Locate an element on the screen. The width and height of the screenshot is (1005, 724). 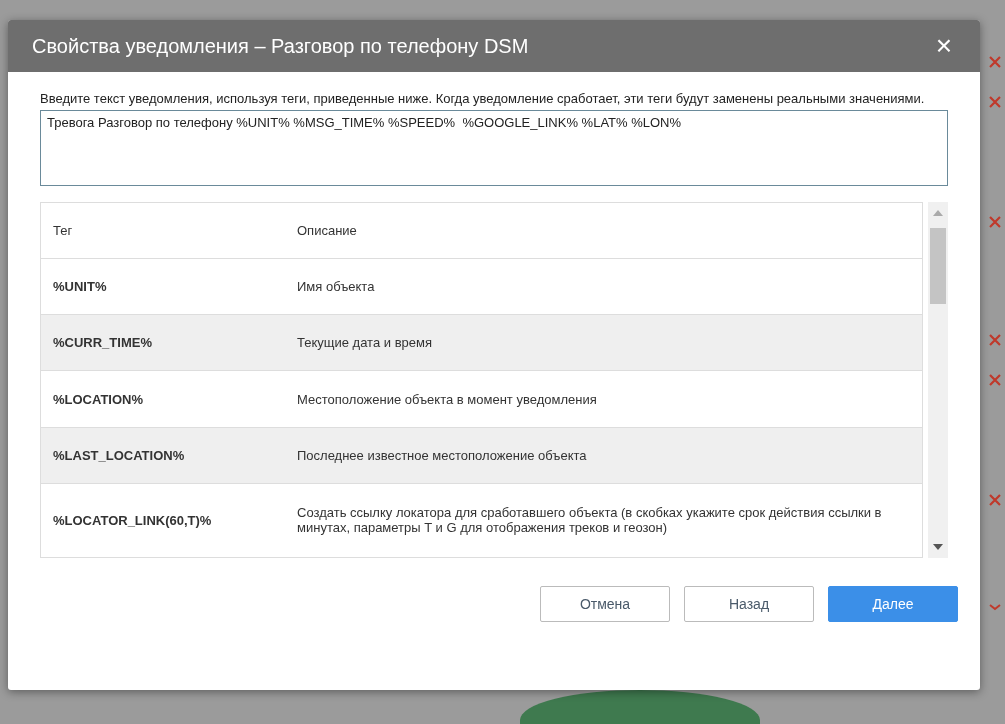
description-cell: Имя объекта is located at coordinates (604, 286).